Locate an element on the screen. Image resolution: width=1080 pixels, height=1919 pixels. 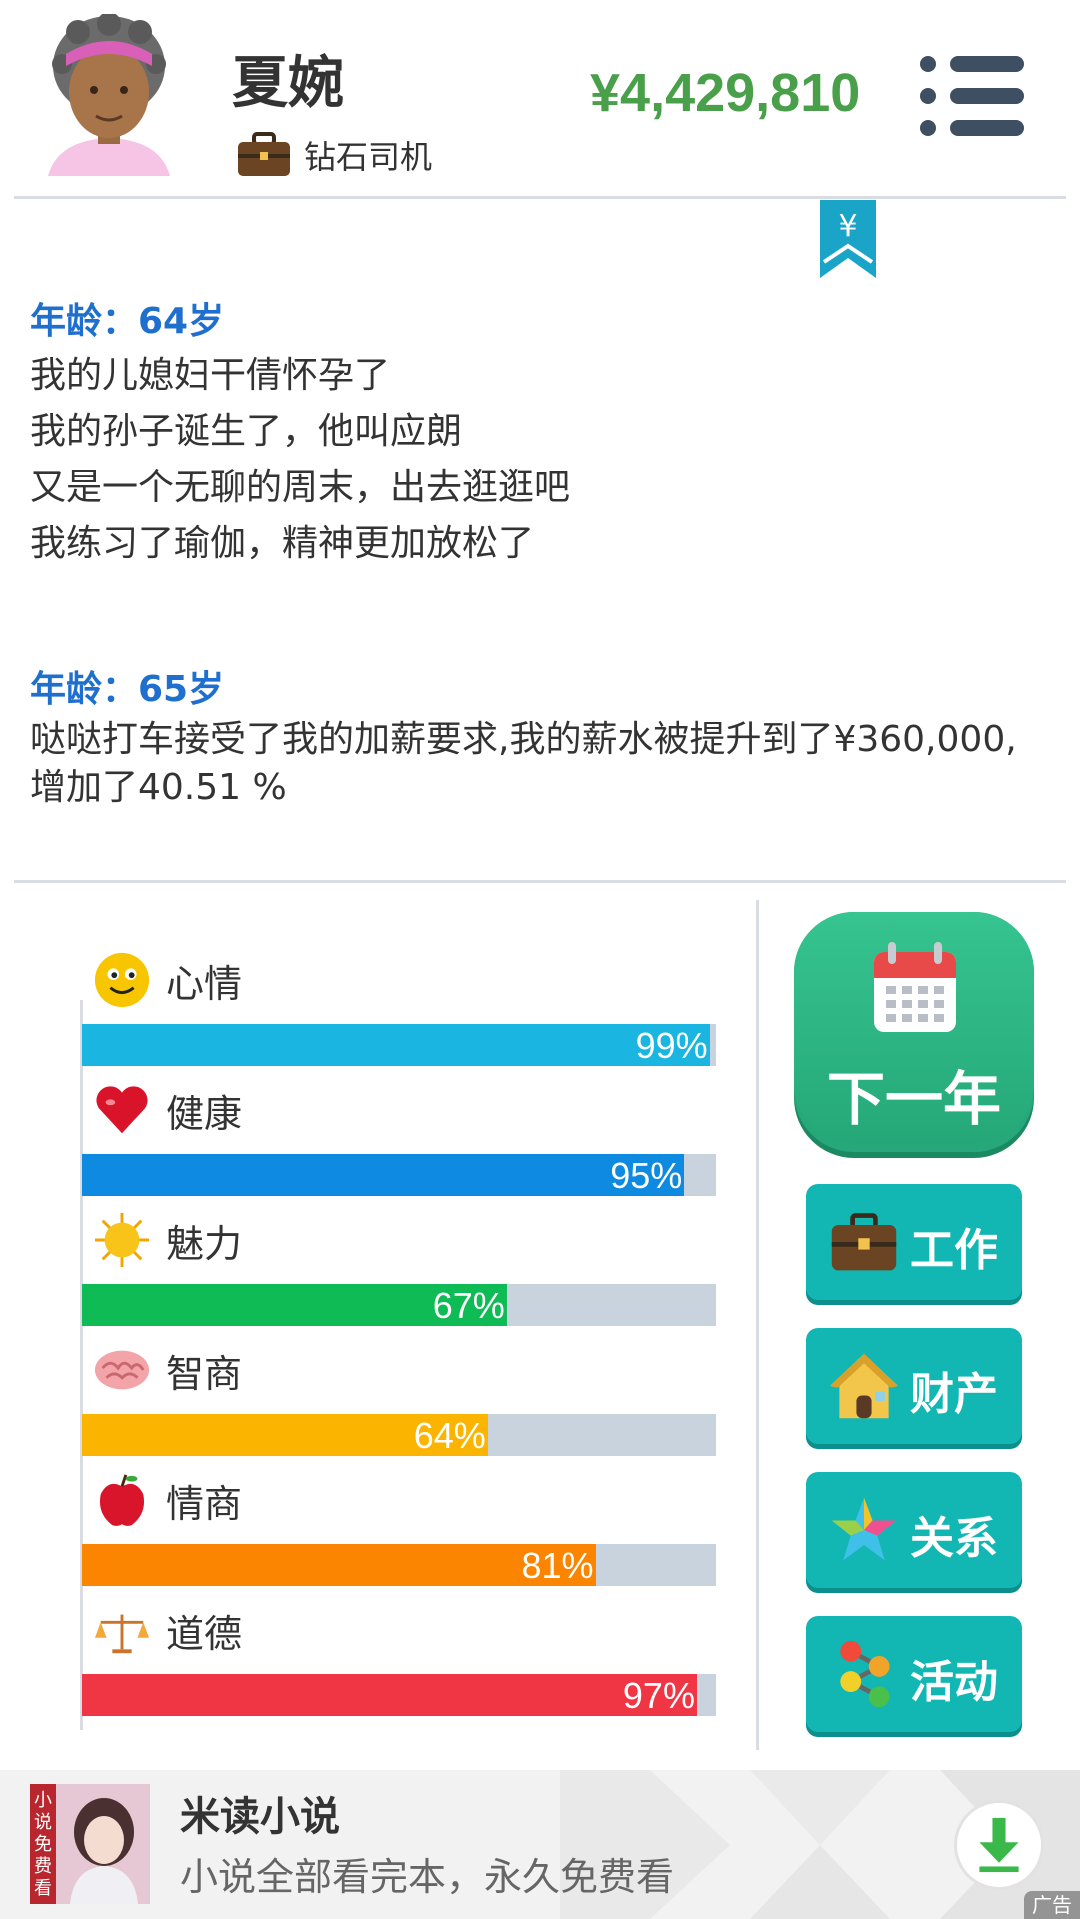
activities-icon is located at coordinates (864, 1674).